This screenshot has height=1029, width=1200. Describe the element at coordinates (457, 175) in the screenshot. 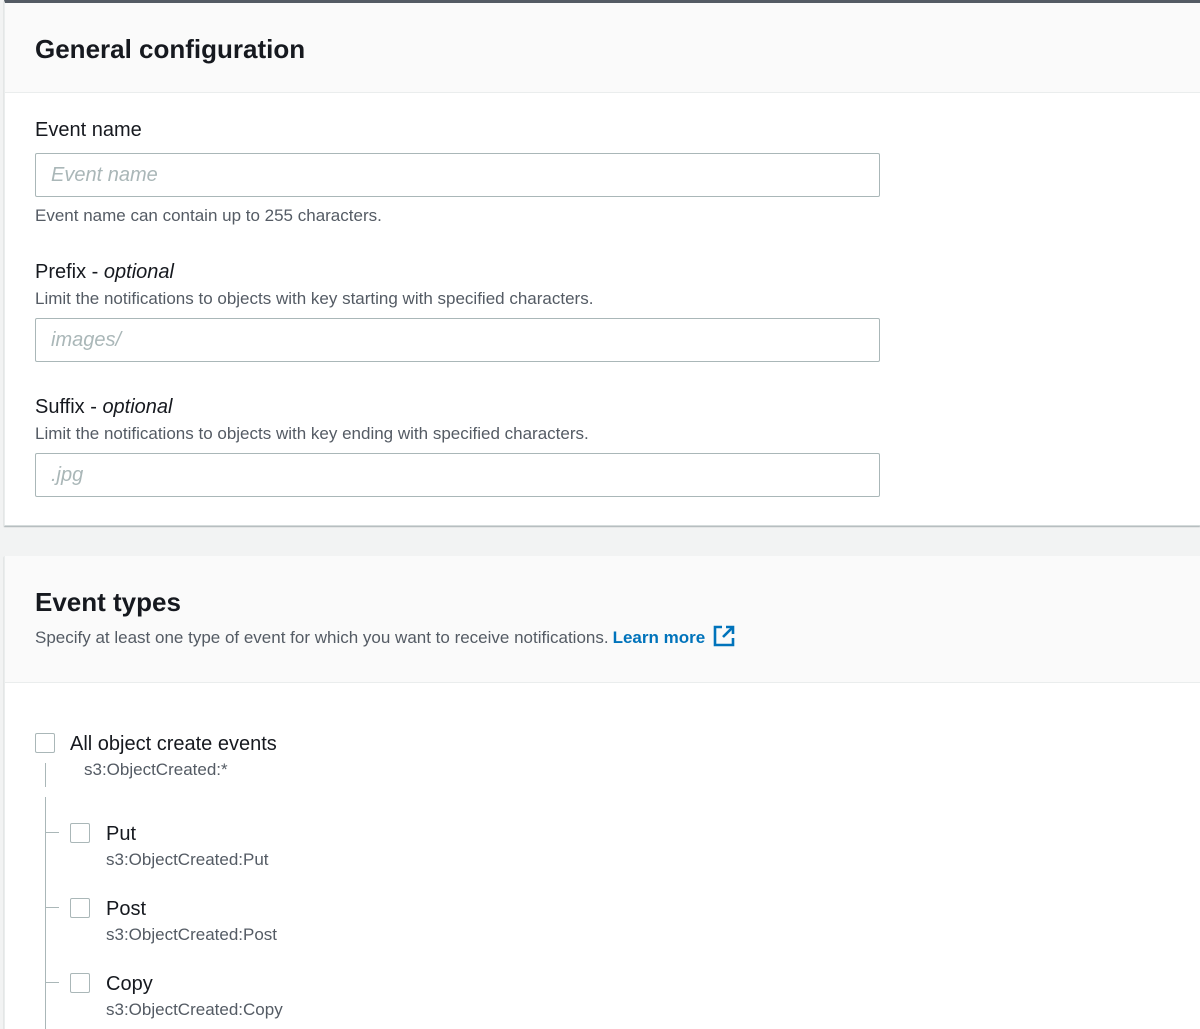

I see `event-name-input` at that location.